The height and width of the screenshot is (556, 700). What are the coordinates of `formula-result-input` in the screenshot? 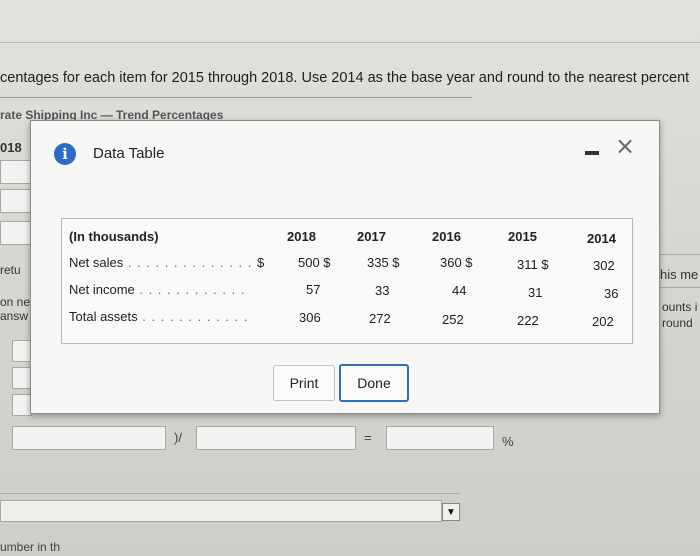 It's located at (440, 438).